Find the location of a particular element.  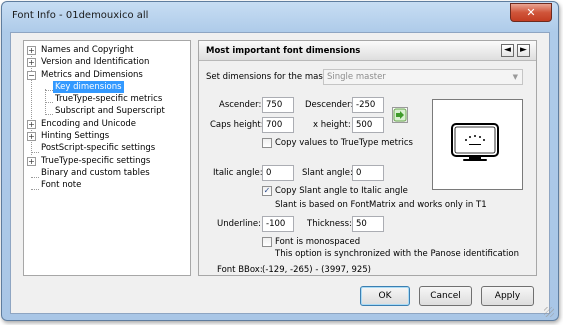

x-height-label: x height: is located at coordinates (332, 125).